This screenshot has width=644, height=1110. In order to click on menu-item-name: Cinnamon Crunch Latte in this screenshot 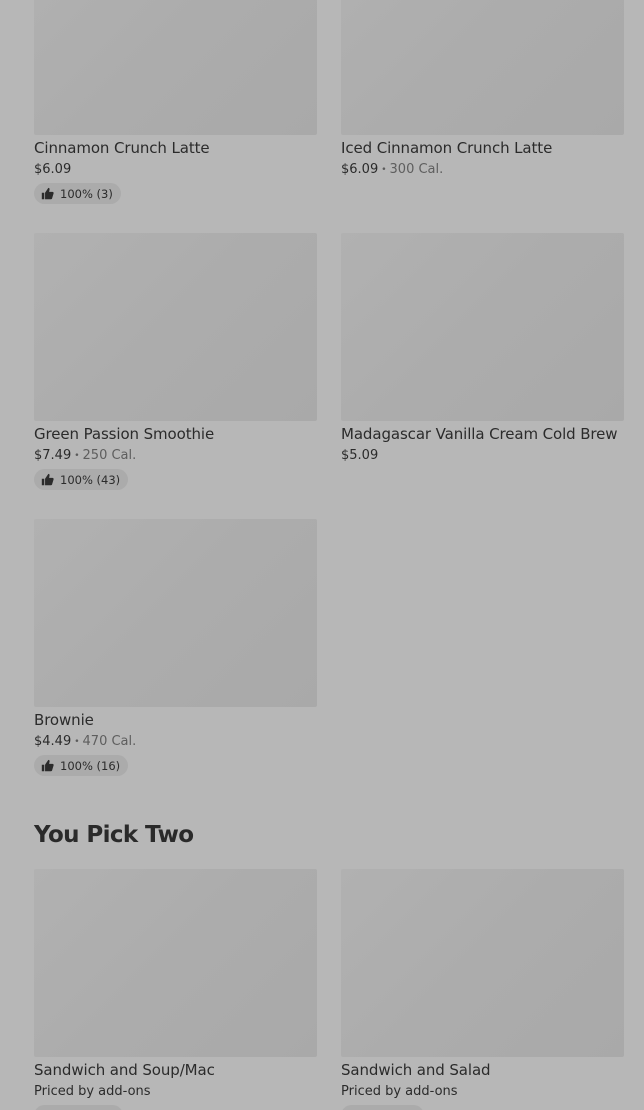, I will do `click(175, 148)`.